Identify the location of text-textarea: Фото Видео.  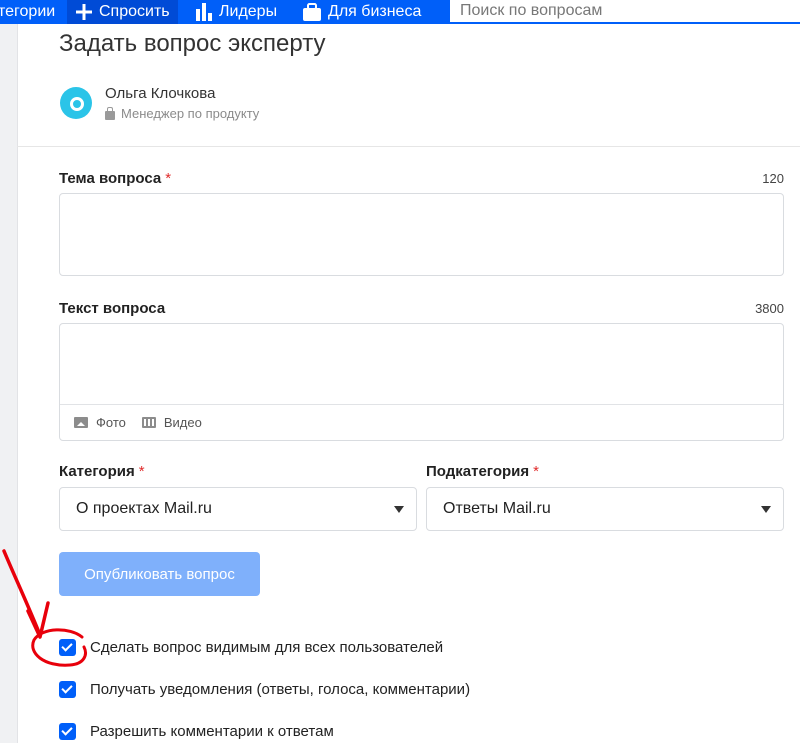
(421, 382).